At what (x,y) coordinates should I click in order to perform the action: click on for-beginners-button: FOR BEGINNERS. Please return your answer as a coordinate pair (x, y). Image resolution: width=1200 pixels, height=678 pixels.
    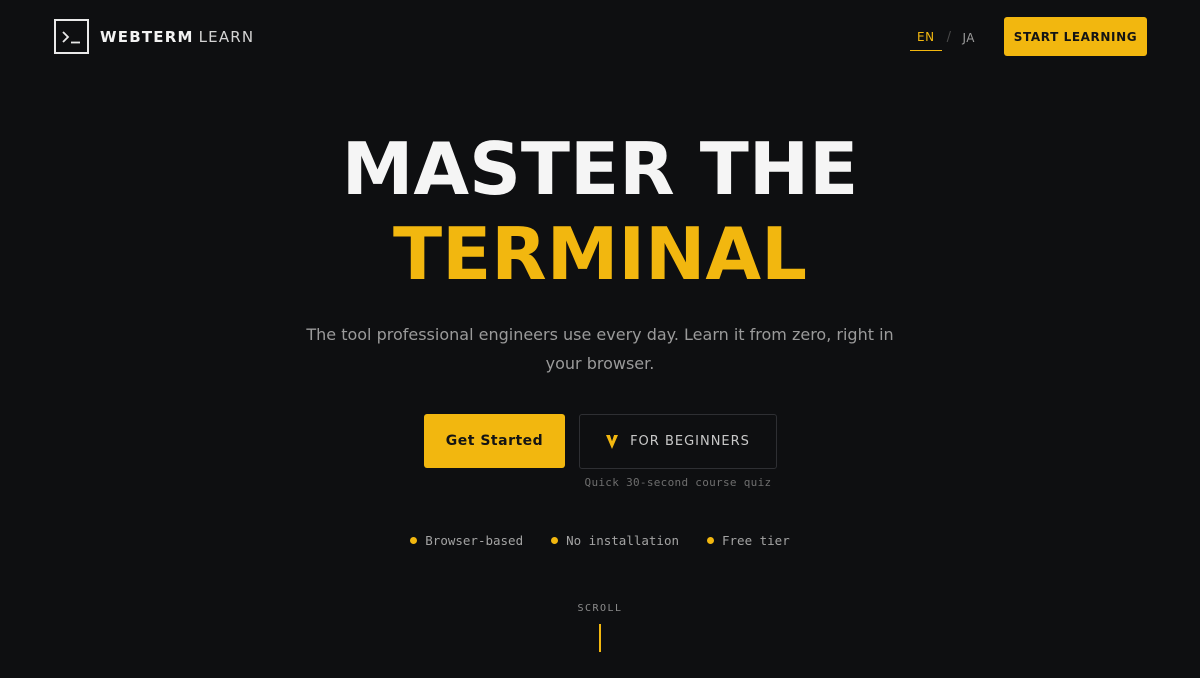
    Looking at the image, I should click on (678, 441).